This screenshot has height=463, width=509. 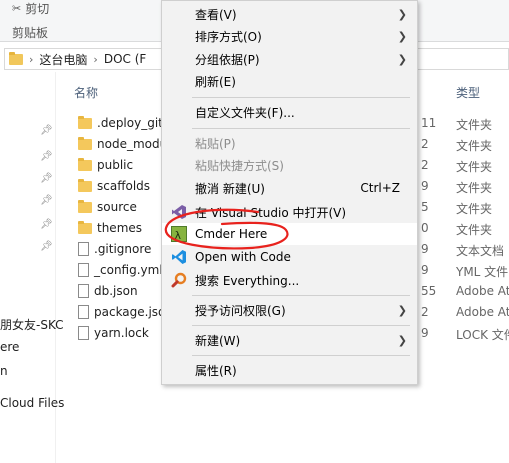 I want to click on file-row: public, so click(x=105, y=165).